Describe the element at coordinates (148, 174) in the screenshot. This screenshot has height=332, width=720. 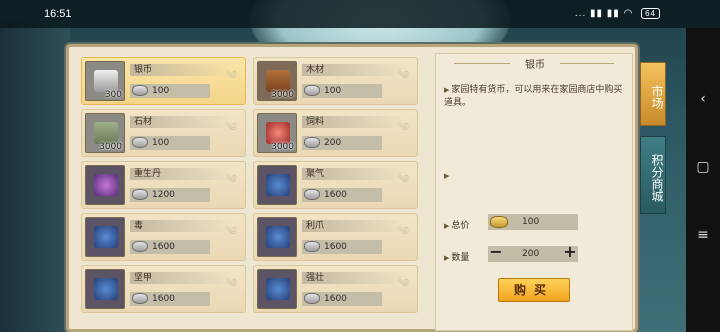
I see `item-name: 重生丹` at that location.